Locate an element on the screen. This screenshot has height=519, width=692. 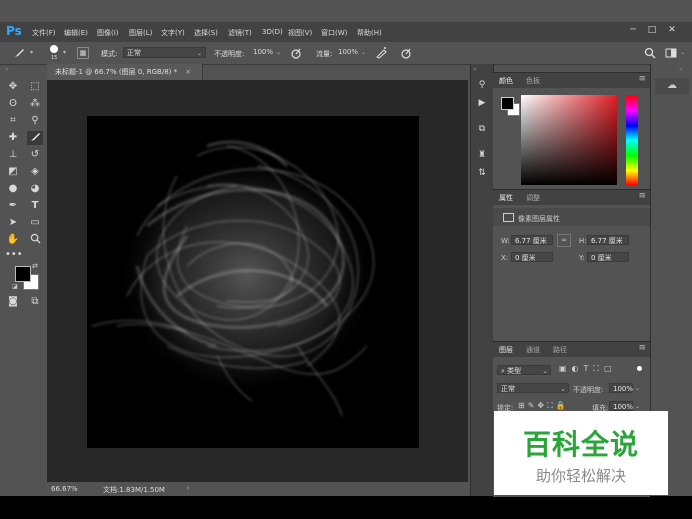
menu-item-4: 文字(Y) is located at coordinates (173, 33).